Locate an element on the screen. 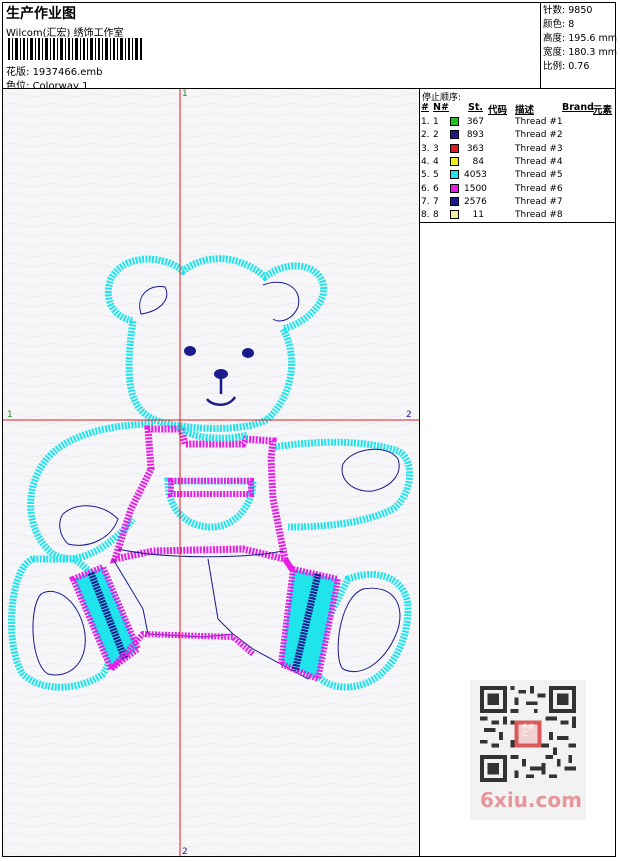  row-index: 7. is located at coordinates (425, 201).